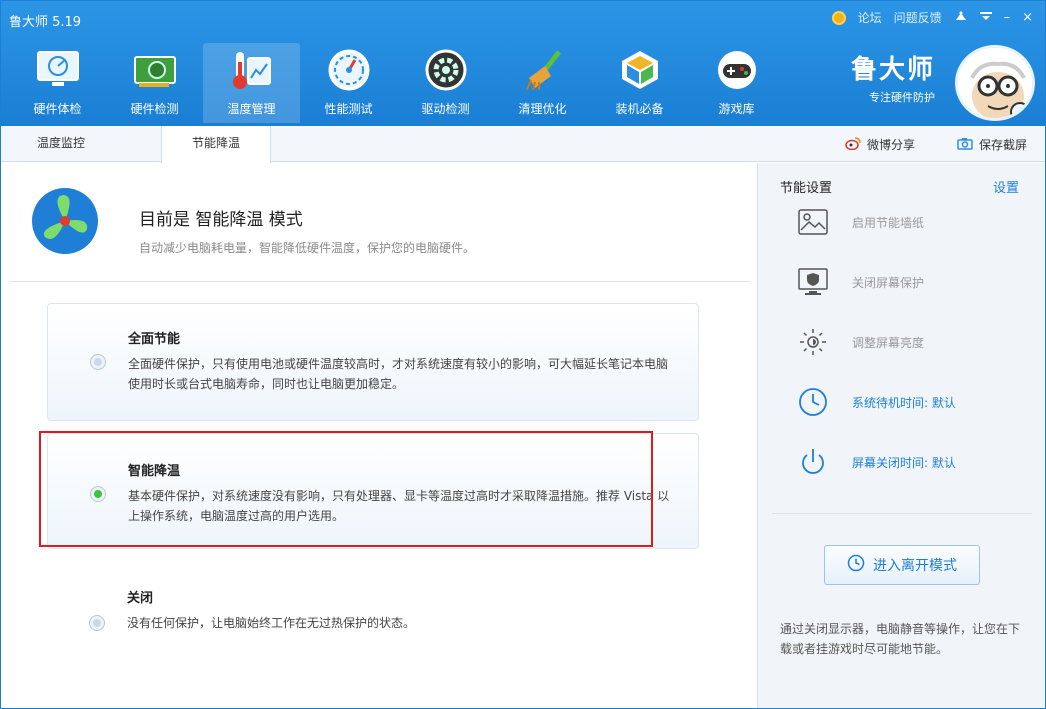 This screenshot has width=1046, height=709. I want to click on nav-install-essentials: 装机必备, so click(639, 83).